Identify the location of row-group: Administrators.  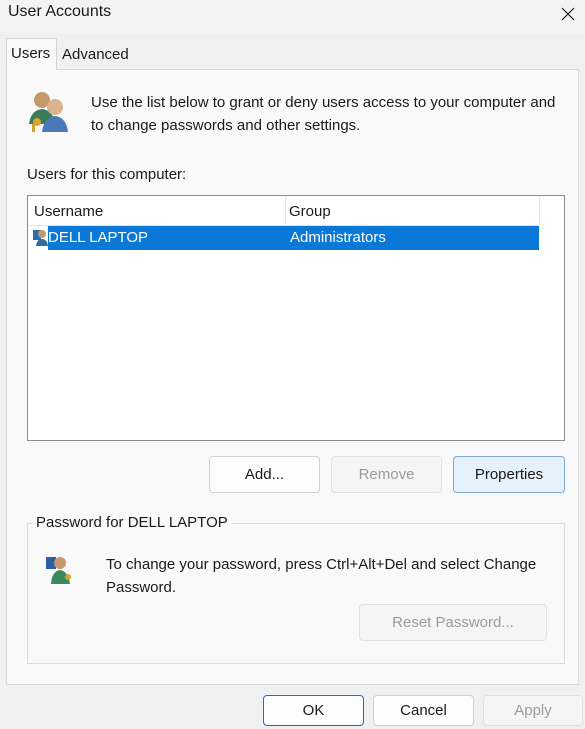
(338, 237).